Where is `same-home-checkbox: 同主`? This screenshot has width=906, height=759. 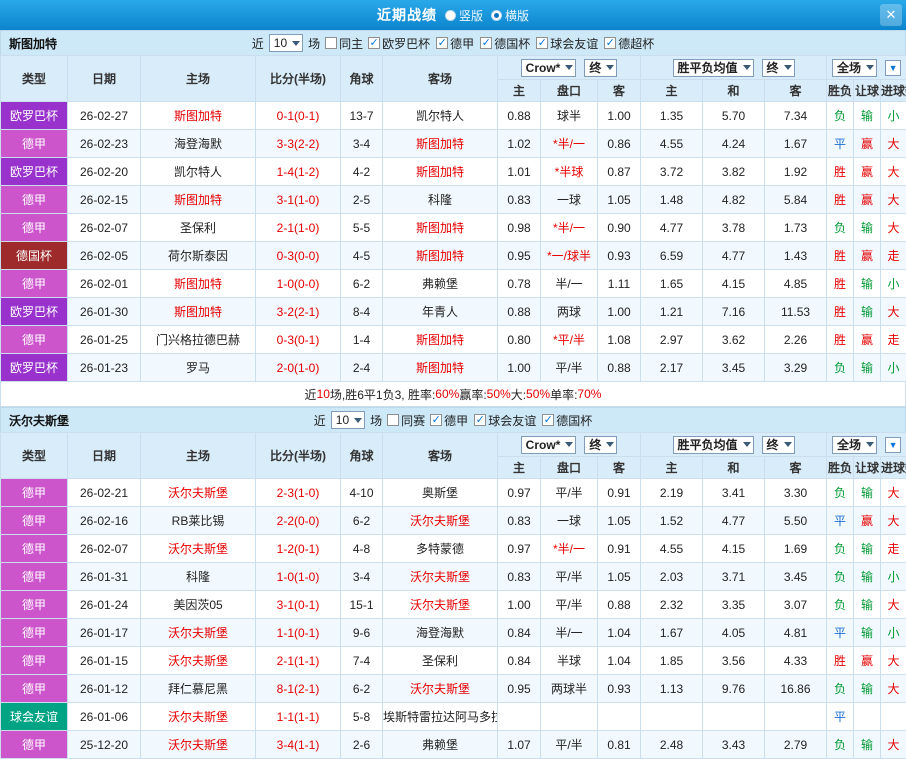 same-home-checkbox: 同主 is located at coordinates (344, 43).